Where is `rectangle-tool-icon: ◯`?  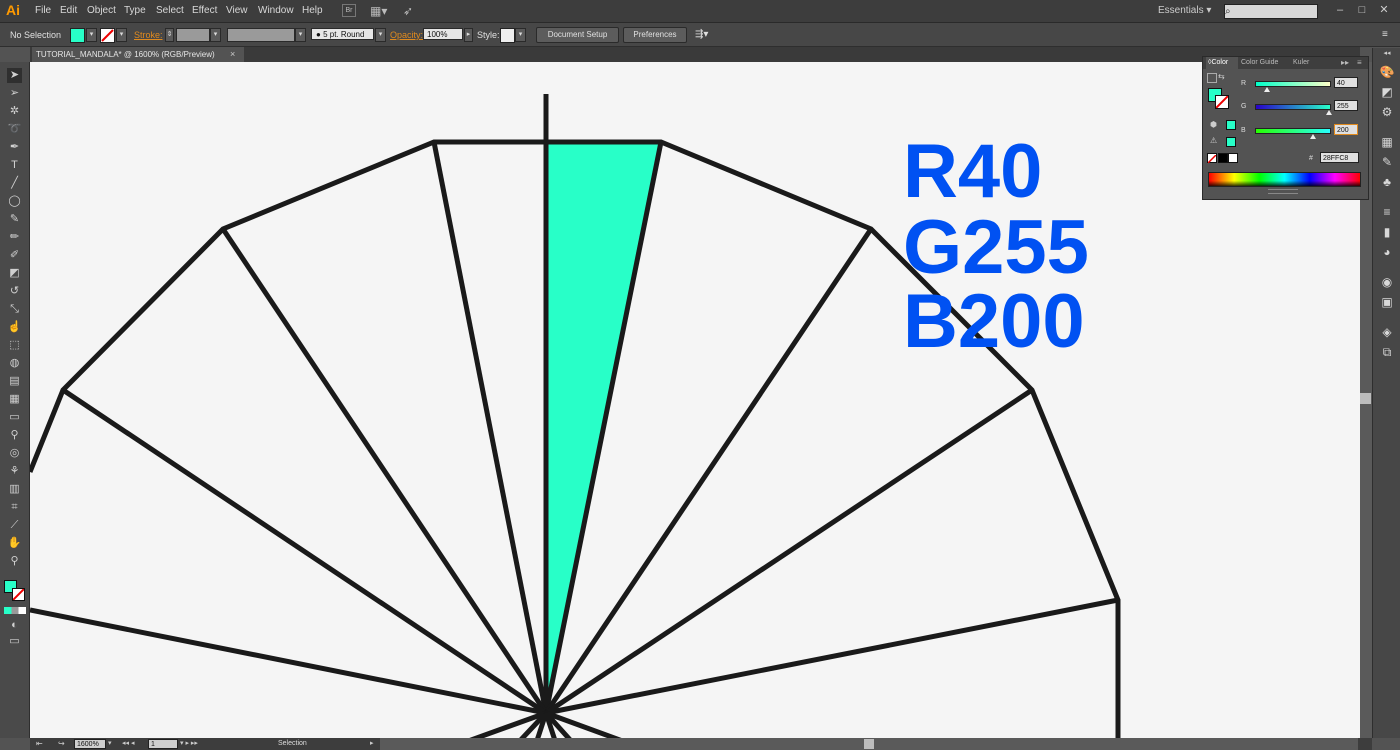 rectangle-tool-icon: ◯ is located at coordinates (14, 201).